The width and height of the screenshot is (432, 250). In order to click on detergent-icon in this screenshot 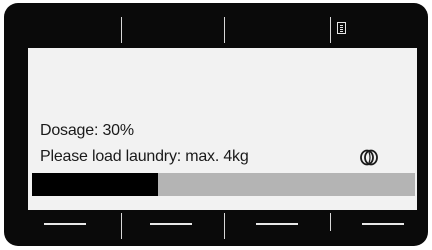, I will do `click(369, 157)`.